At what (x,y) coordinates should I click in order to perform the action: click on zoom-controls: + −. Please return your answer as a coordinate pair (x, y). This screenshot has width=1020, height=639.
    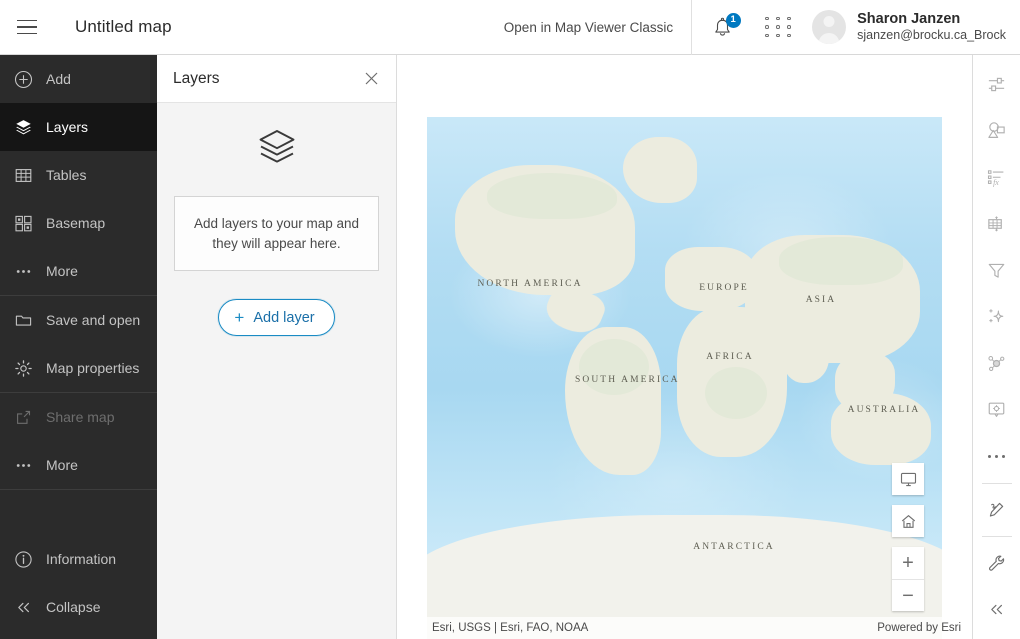
    Looking at the image, I should click on (908, 579).